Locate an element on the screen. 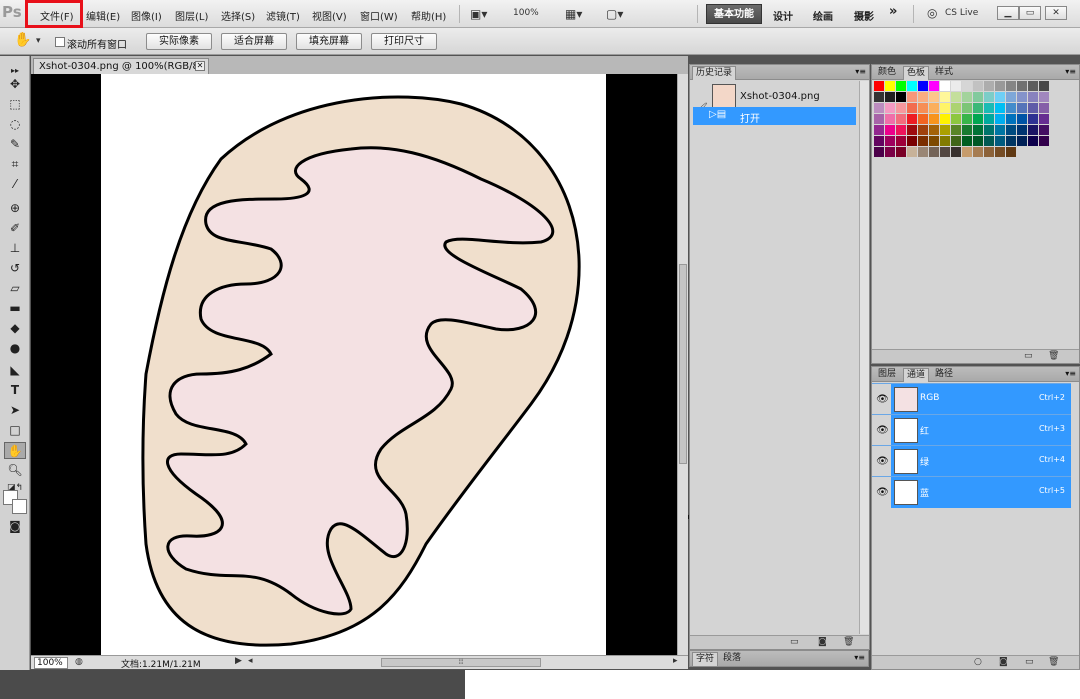 This screenshot has height=699, width=1080. screen-mode-icon: ▢▾ is located at coordinates (614, 14).